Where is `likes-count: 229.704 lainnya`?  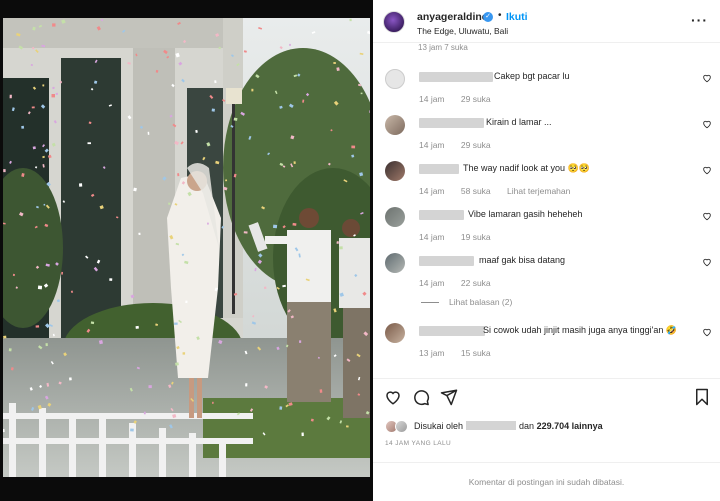
likes-count: 229.704 lainnya is located at coordinates (570, 426).